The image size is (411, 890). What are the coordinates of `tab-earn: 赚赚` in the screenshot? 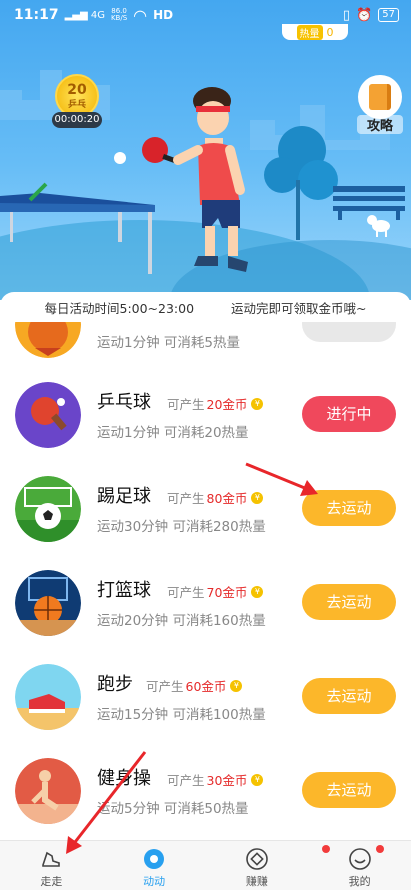 It's located at (268, 865).